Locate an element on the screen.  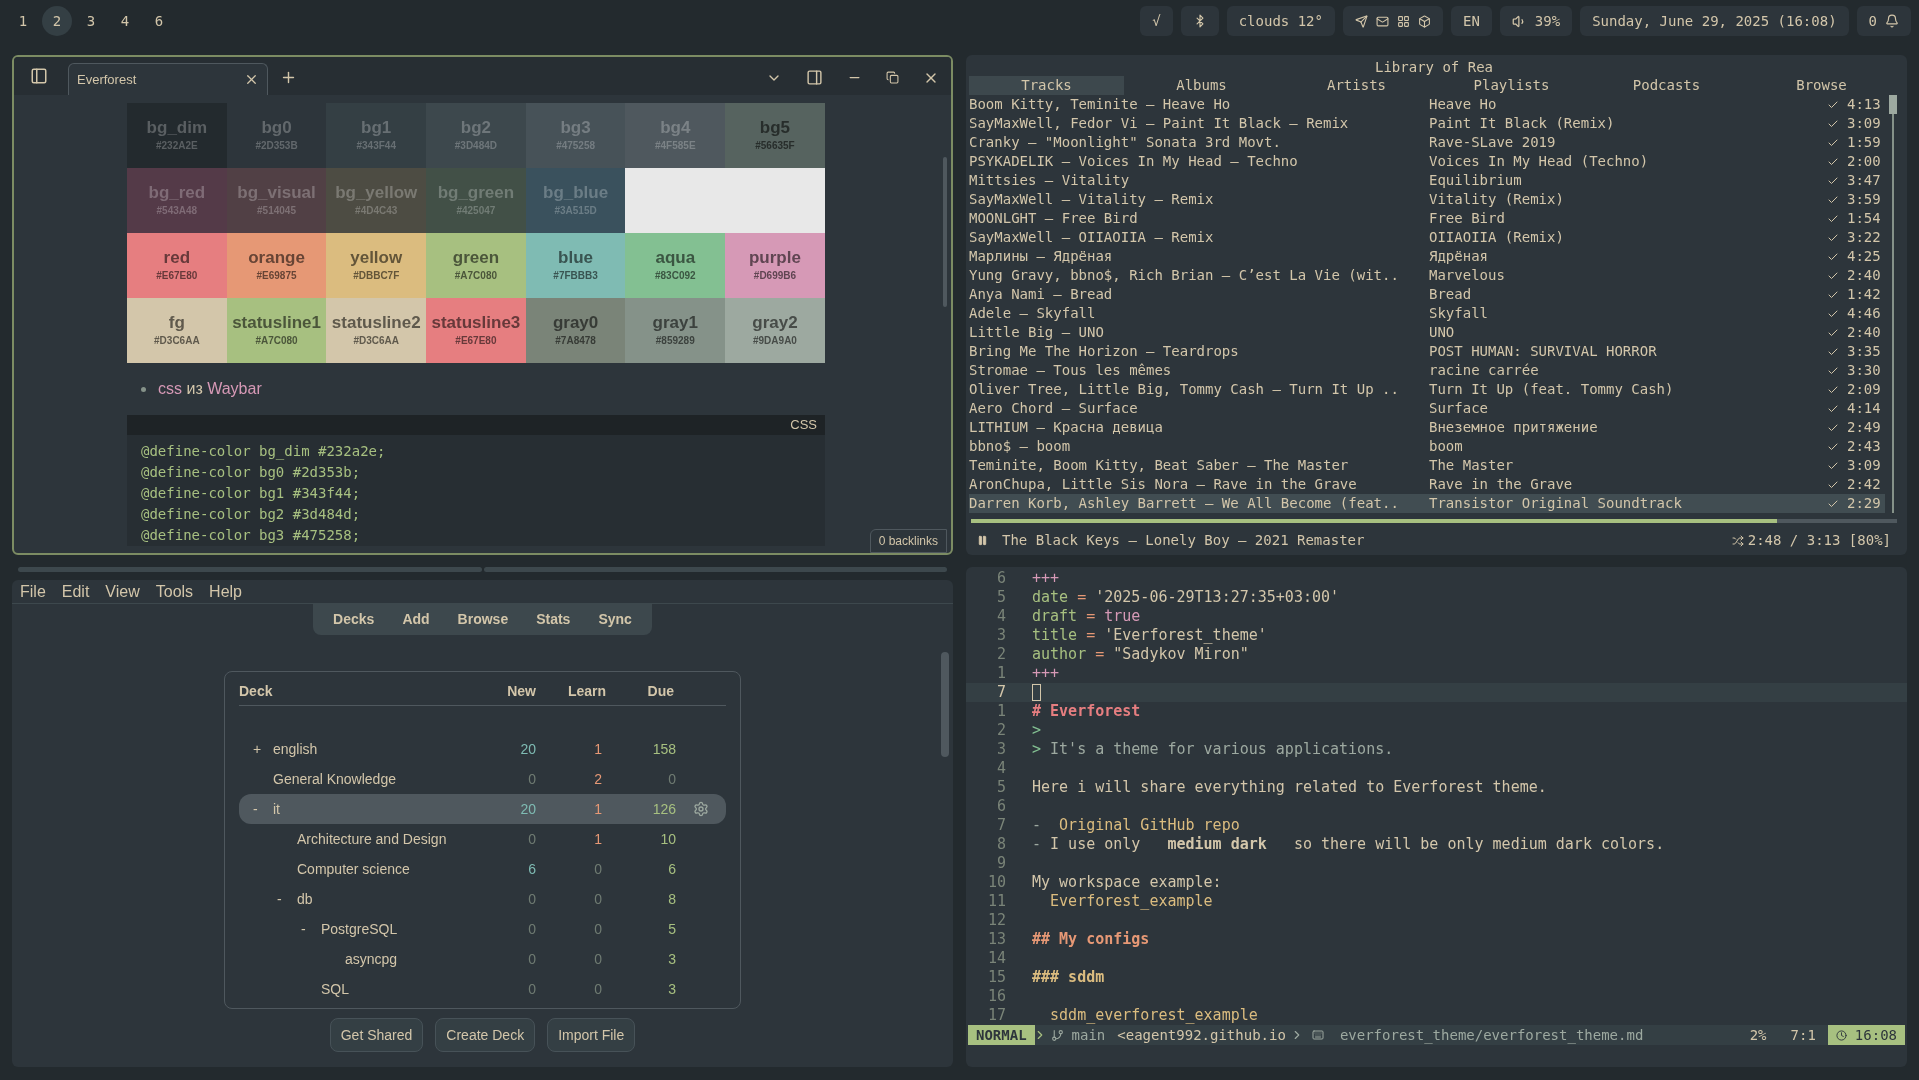
track-row: Boom Kitty, Teminite – Heave Ho Heave Ho 4:13 is located at coordinates (1427, 104).